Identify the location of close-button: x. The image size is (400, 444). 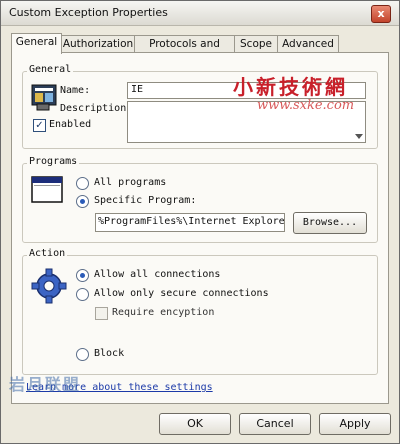
(381, 14).